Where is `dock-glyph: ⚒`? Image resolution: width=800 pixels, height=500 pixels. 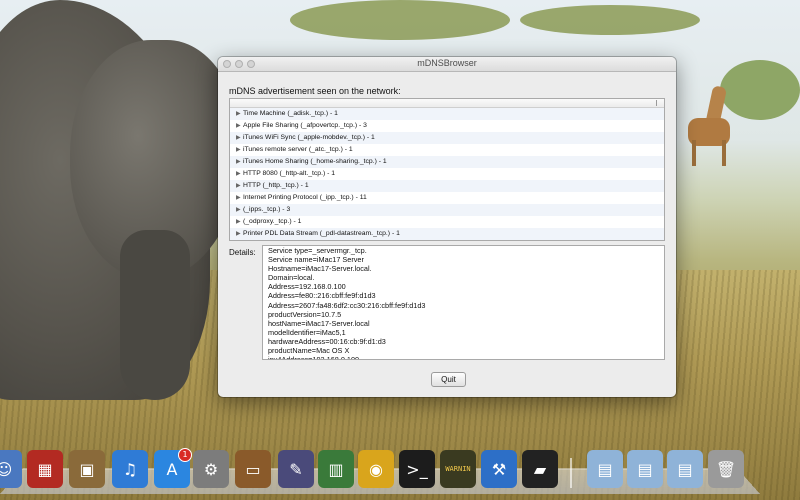
dock-glyph: ⚒ is located at coordinates (499, 469).